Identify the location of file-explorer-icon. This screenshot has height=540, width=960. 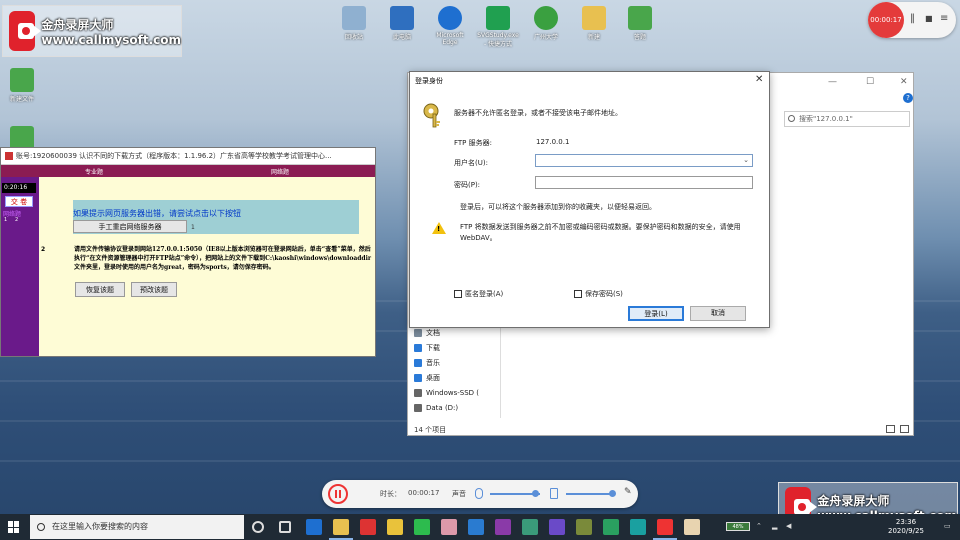
(341, 527).